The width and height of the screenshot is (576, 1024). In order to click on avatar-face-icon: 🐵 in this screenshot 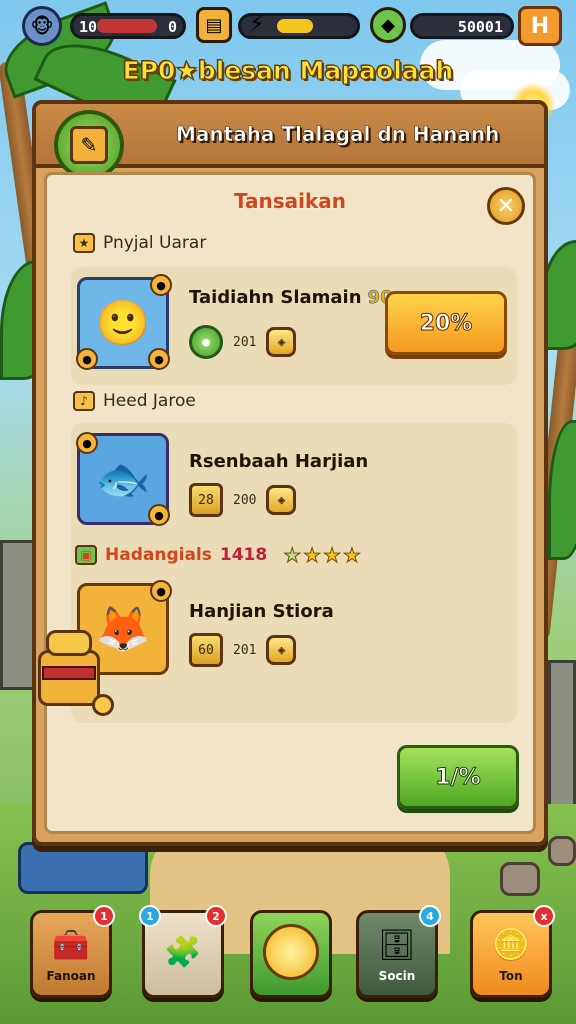, I will do `click(42, 26)`.